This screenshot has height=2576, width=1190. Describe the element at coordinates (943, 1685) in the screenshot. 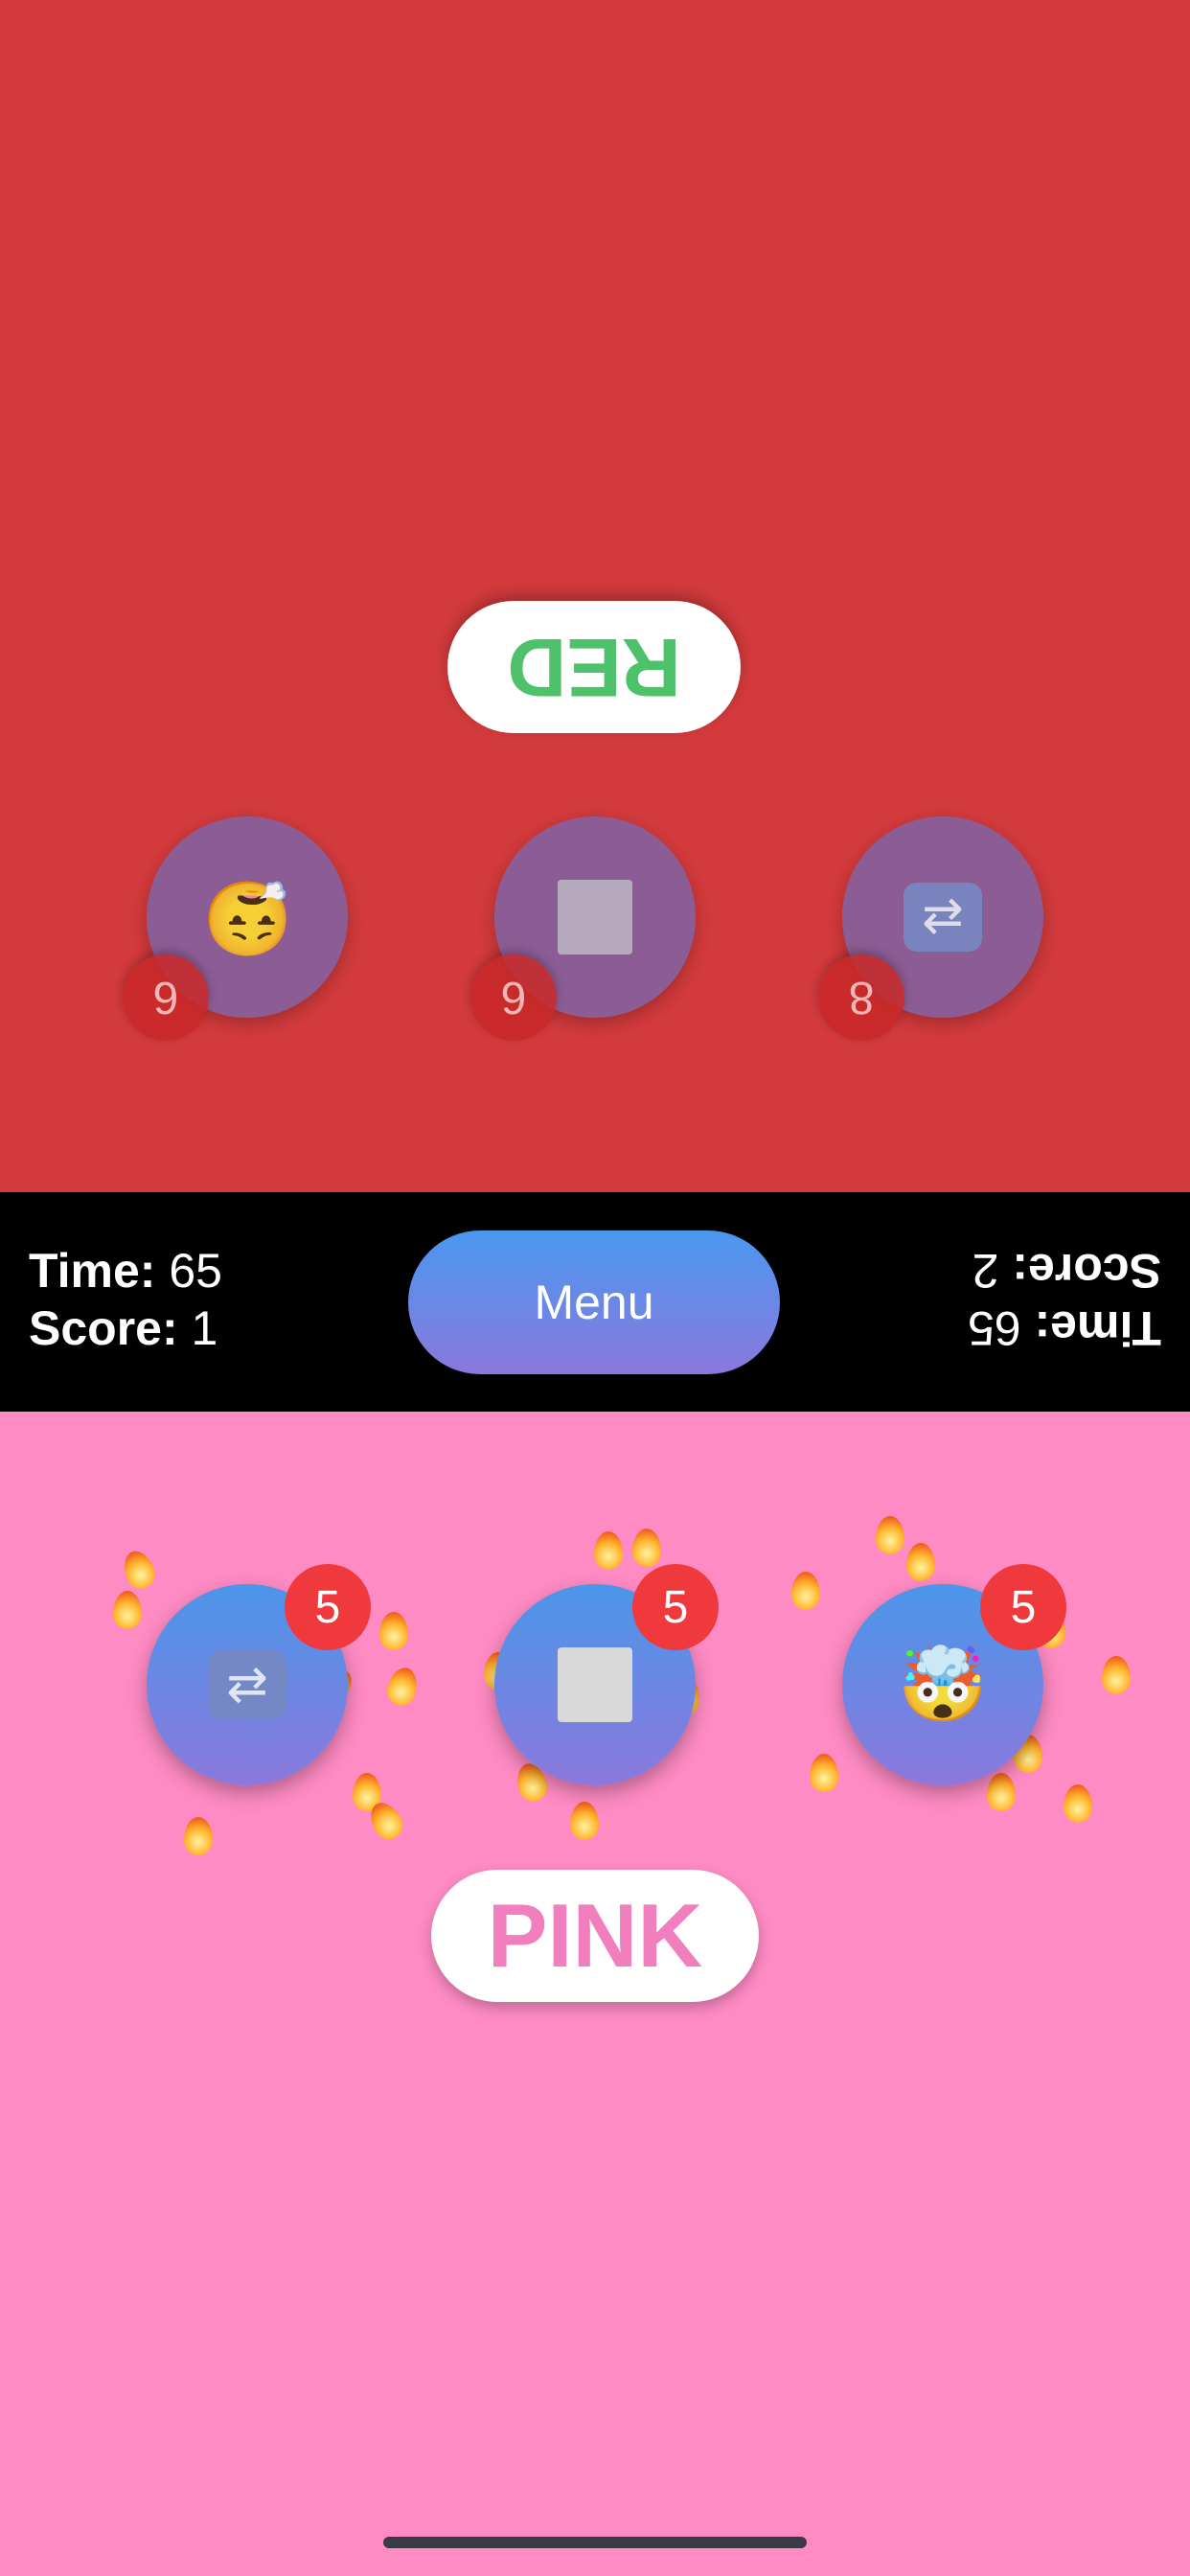

I see `exploding-head-icon: 🤯` at that location.